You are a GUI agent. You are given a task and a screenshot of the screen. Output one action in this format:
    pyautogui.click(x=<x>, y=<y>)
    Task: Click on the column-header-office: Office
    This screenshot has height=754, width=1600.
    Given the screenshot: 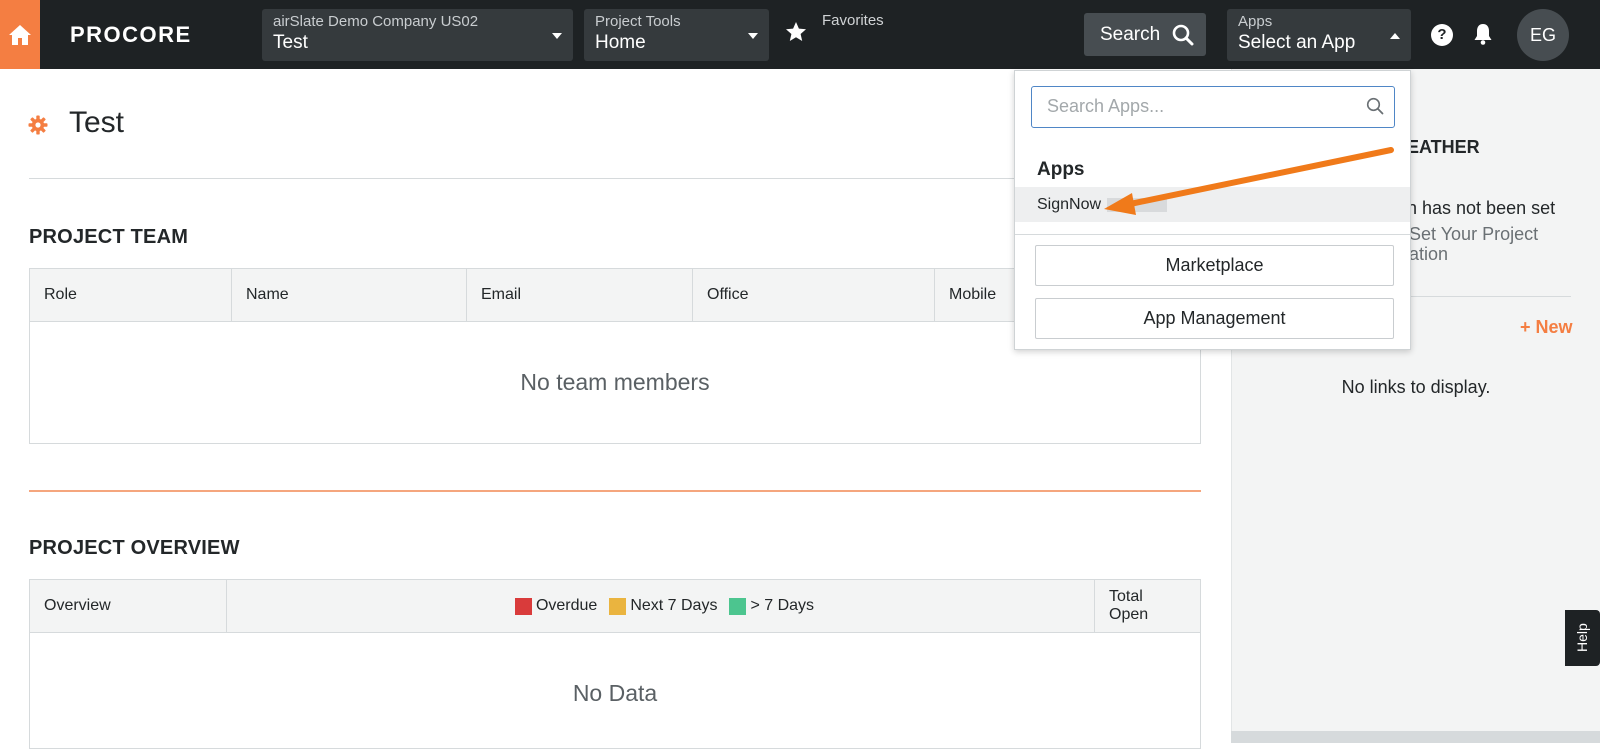 What is the action you would take?
    pyautogui.click(x=814, y=295)
    